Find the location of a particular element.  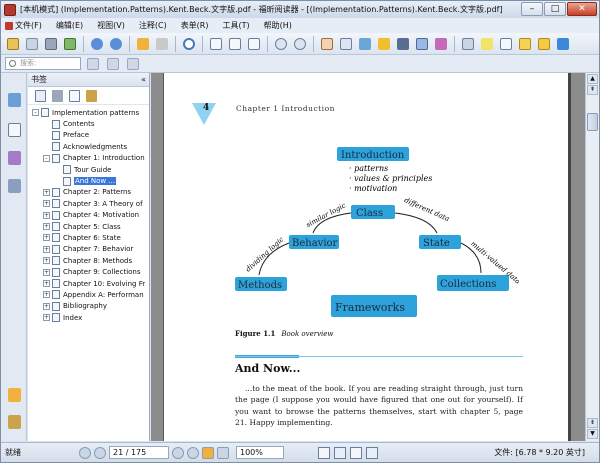

bookmark-item: + Chapter 7: Behavior is located at coordinates (88, 249).